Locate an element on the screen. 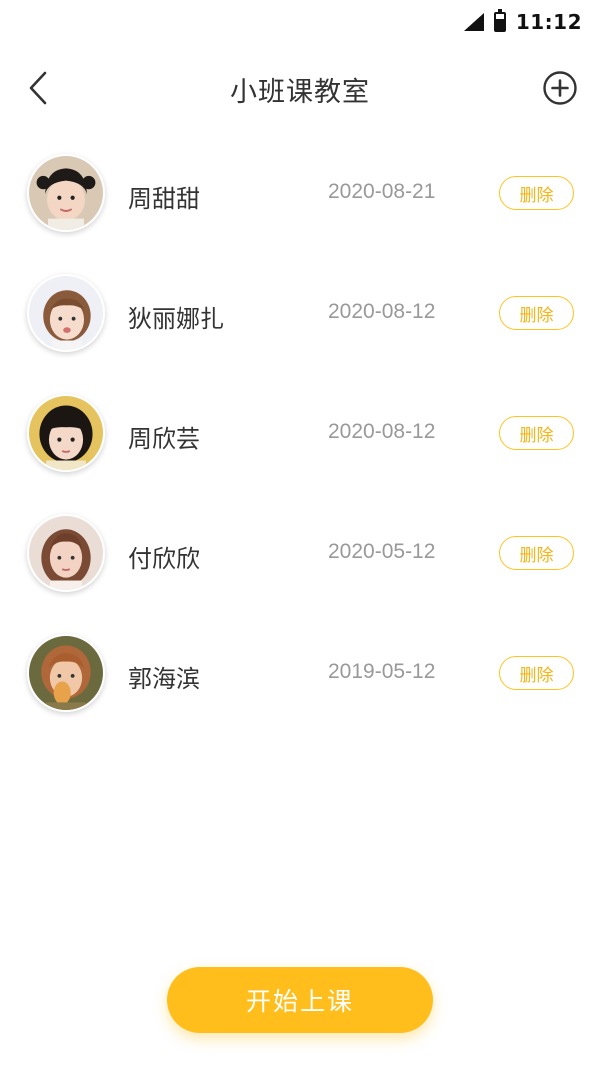 Image resolution: width=600 pixels, height=1067 pixels. student-name: 周甜甜 is located at coordinates (164, 199).